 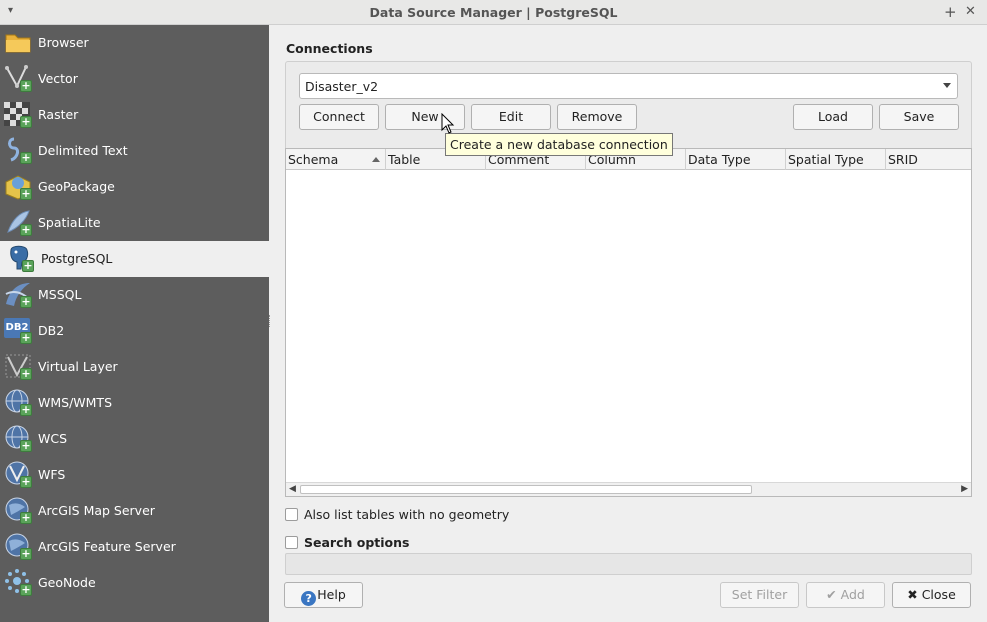 I want to click on sidebar-item-label: Raster, so click(x=58, y=114).